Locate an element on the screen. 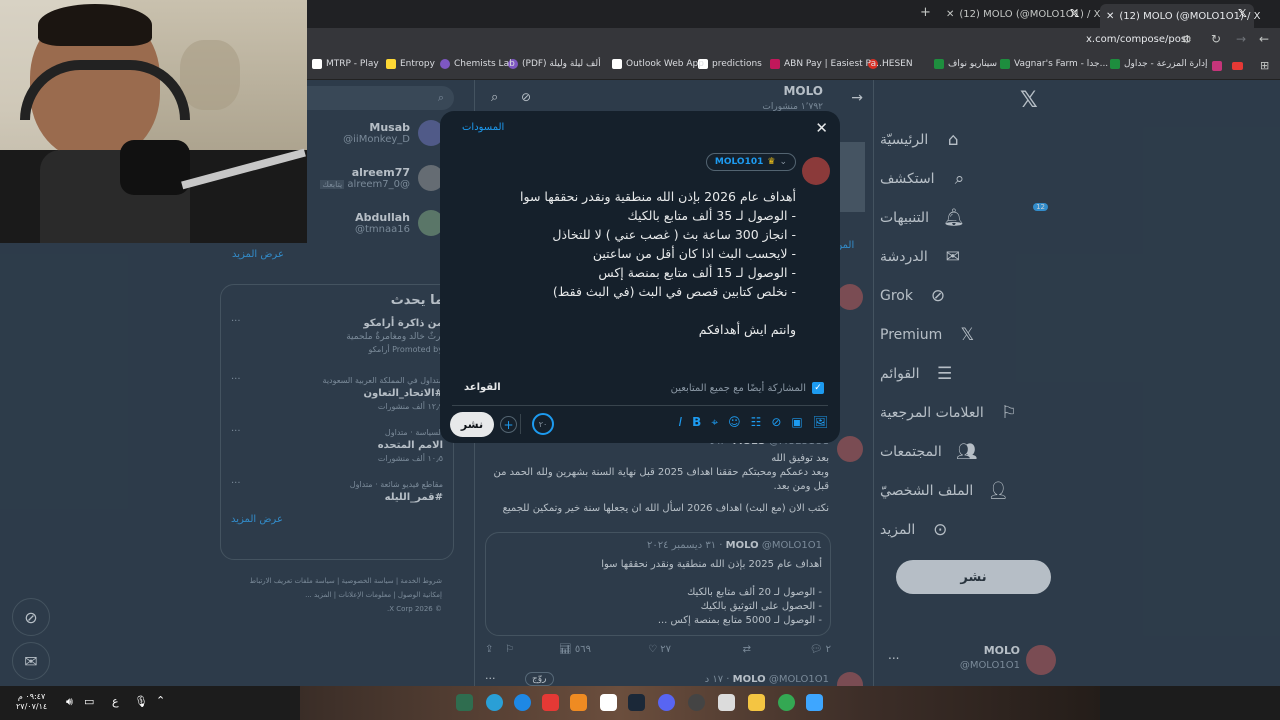 This screenshot has height=720, width=1280. mic-icon: 🎙︎ is located at coordinates (141, 701).